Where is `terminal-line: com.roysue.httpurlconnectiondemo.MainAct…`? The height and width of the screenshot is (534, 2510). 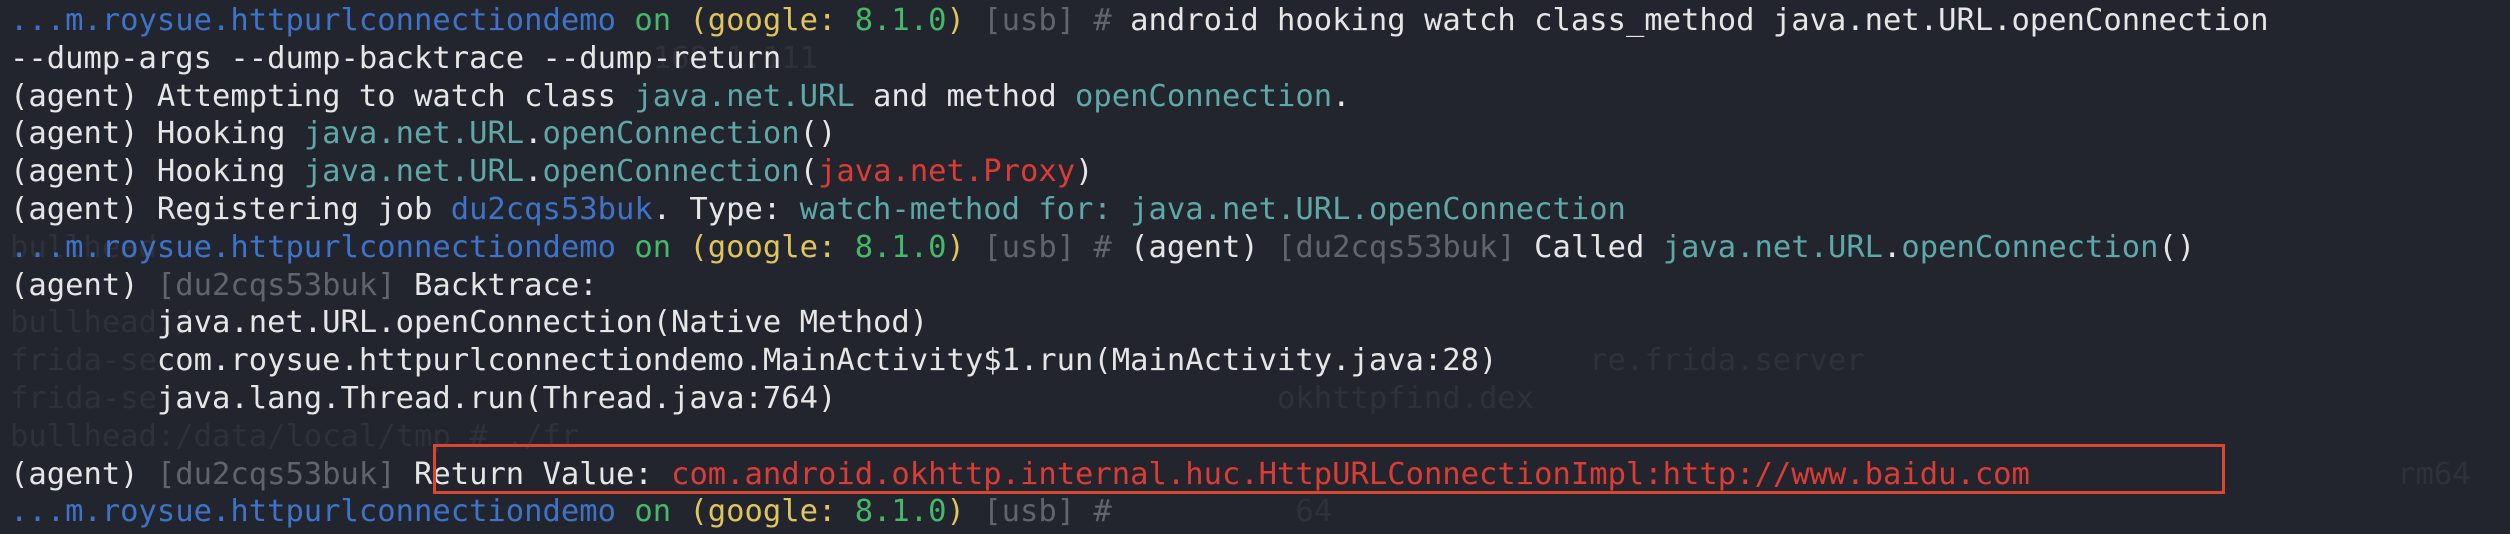 terminal-line: com.roysue.httpurlconnectiondemo.MainAct… is located at coordinates (1260, 361).